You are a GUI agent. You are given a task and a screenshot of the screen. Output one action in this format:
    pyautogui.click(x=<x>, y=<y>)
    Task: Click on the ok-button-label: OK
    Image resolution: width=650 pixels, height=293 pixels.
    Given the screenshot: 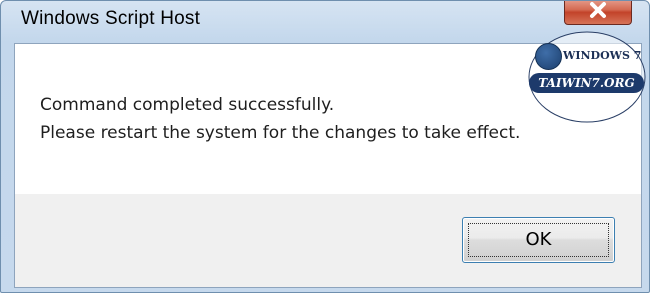 What is the action you would take?
    pyautogui.click(x=538, y=239)
    